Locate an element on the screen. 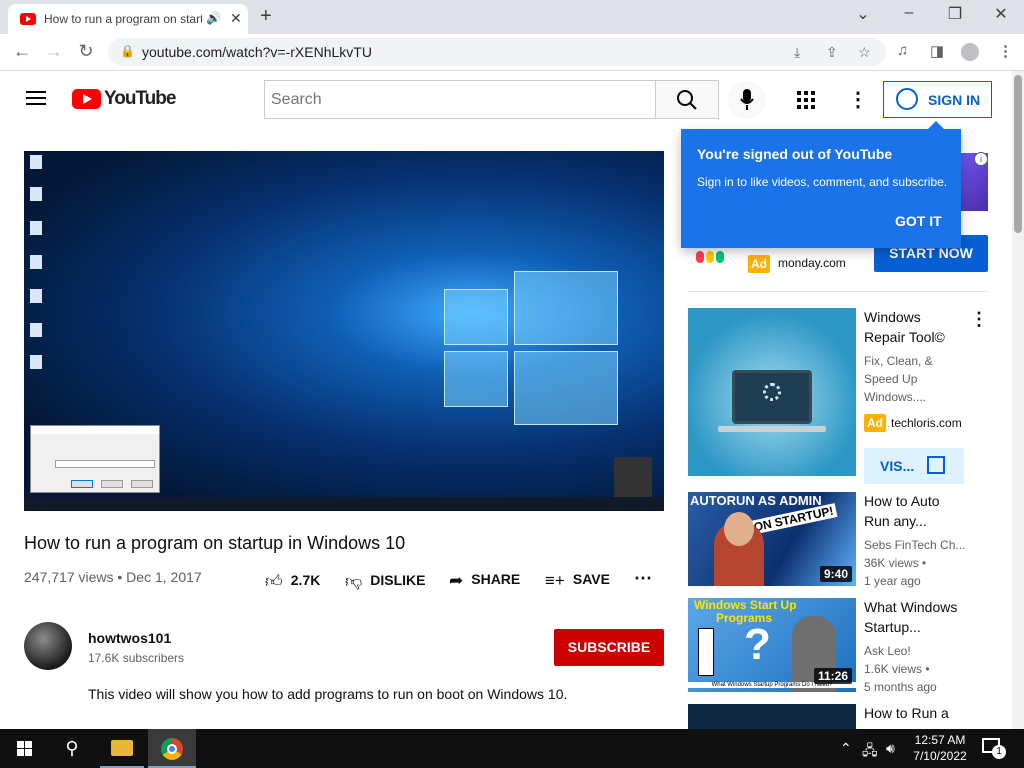  profile-icon is located at coordinates (970, 52).